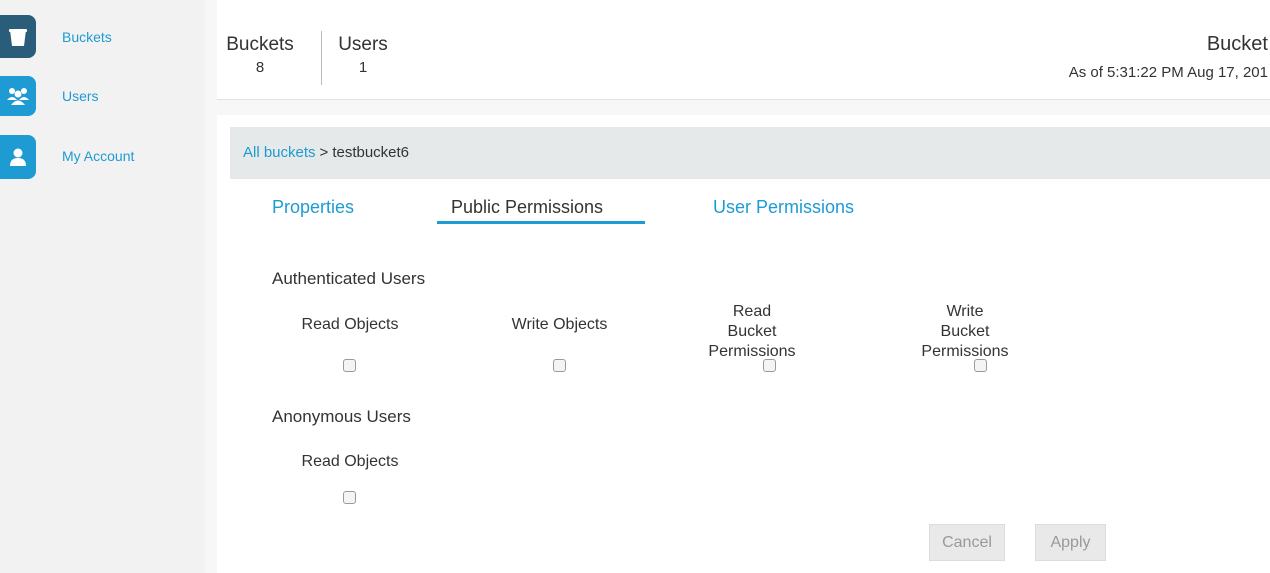 This screenshot has width=1270, height=573. What do you see at coordinates (341, 416) in the screenshot?
I see `section-title-anonymous: Anonymous Users` at bounding box center [341, 416].